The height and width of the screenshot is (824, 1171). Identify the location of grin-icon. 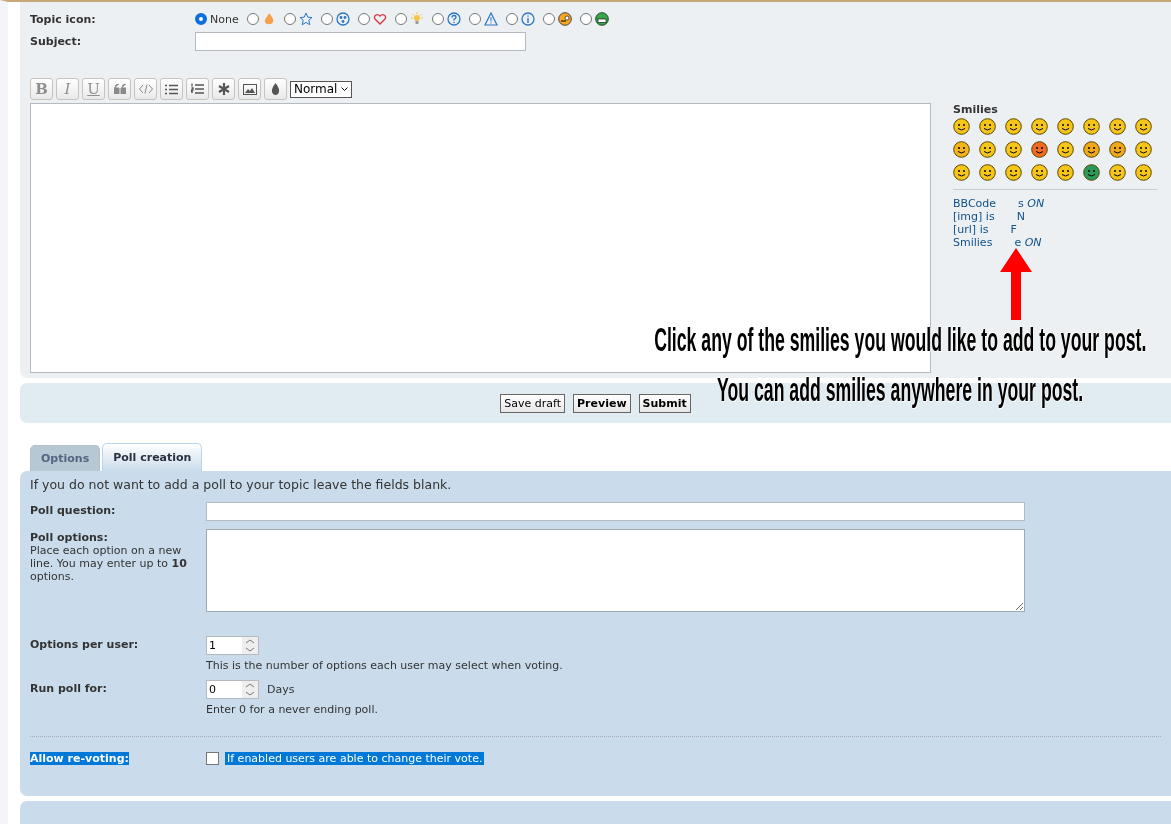
(601, 19).